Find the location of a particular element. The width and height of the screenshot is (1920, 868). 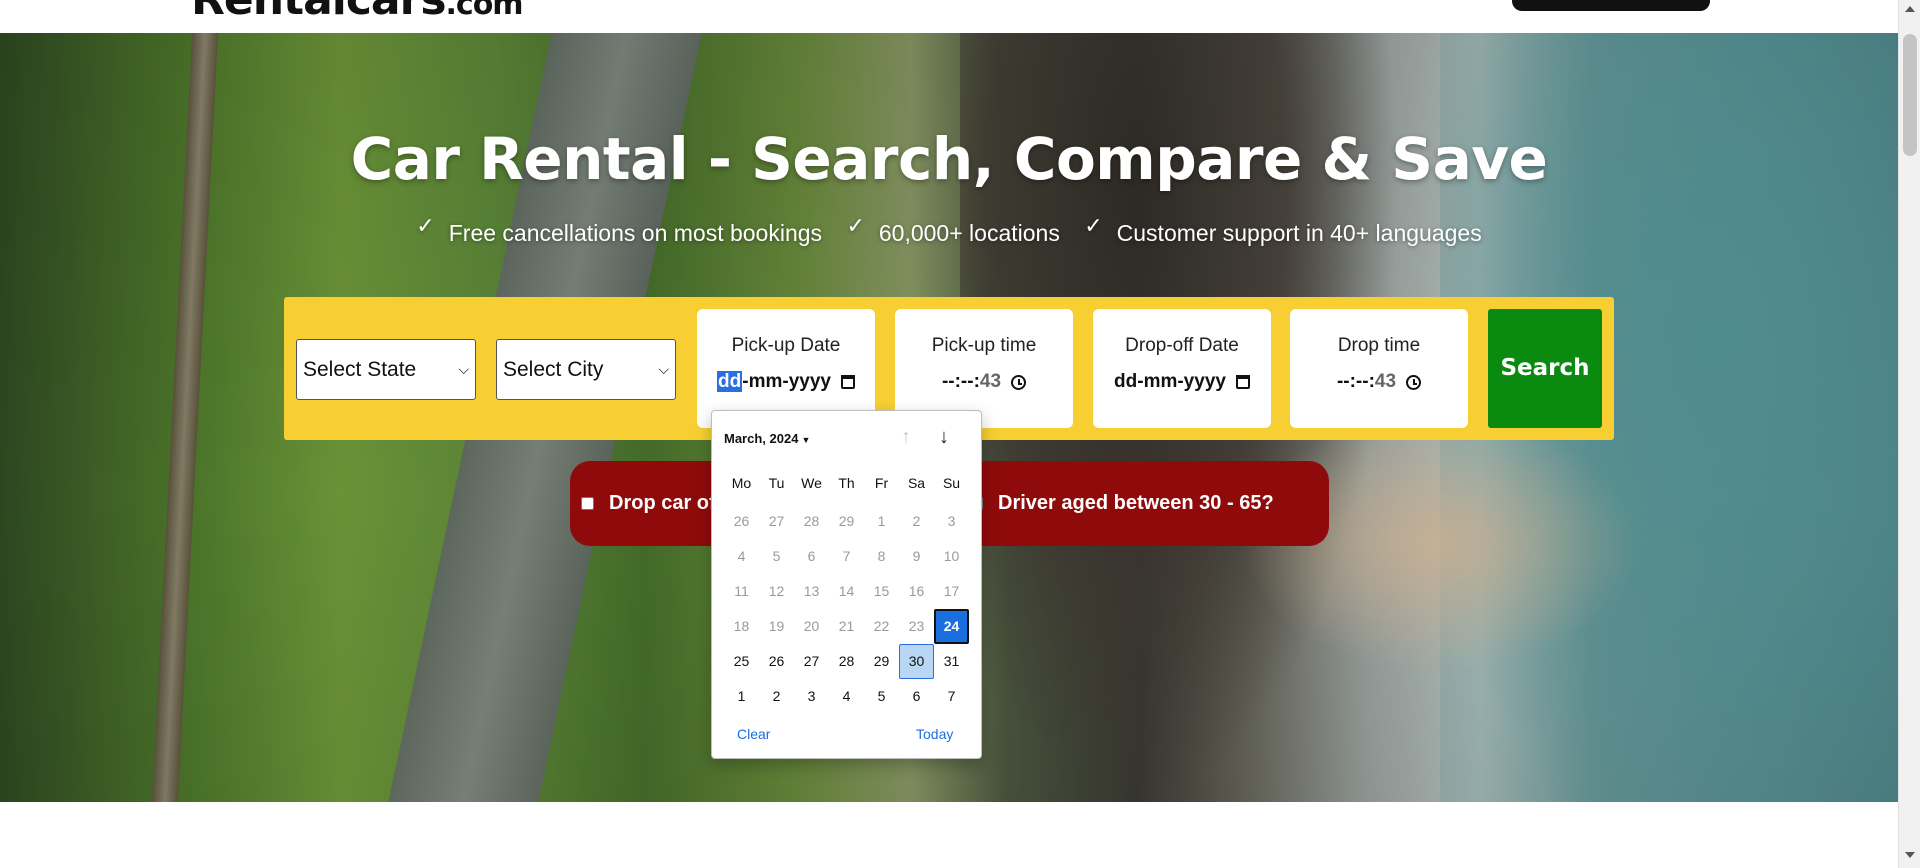

calendar-day: 13 is located at coordinates (811, 591).